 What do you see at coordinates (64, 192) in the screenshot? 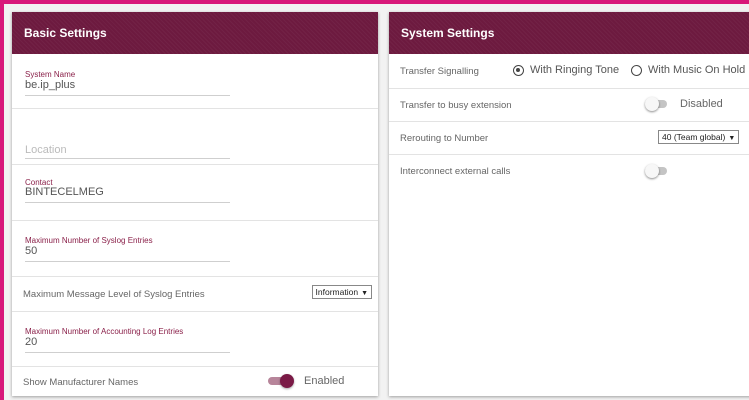
I see `contact-input: BINTECELMEG` at bounding box center [64, 192].